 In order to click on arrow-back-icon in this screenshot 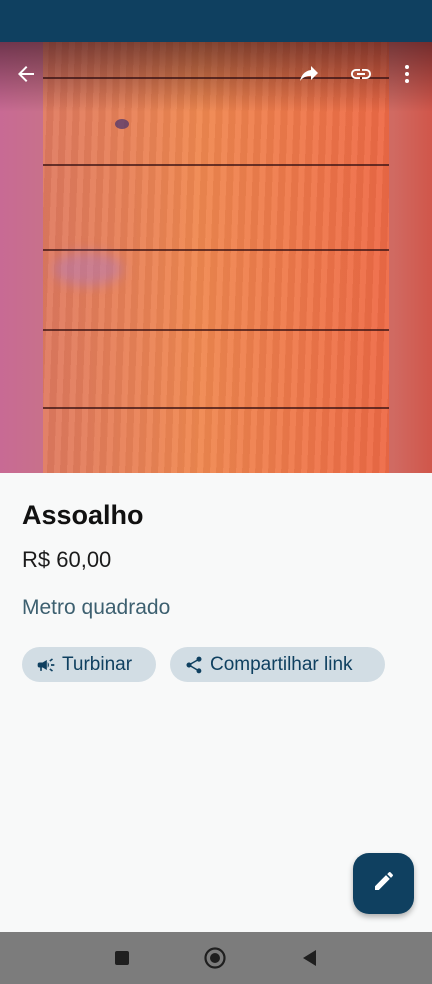, I will do `click(26, 74)`.